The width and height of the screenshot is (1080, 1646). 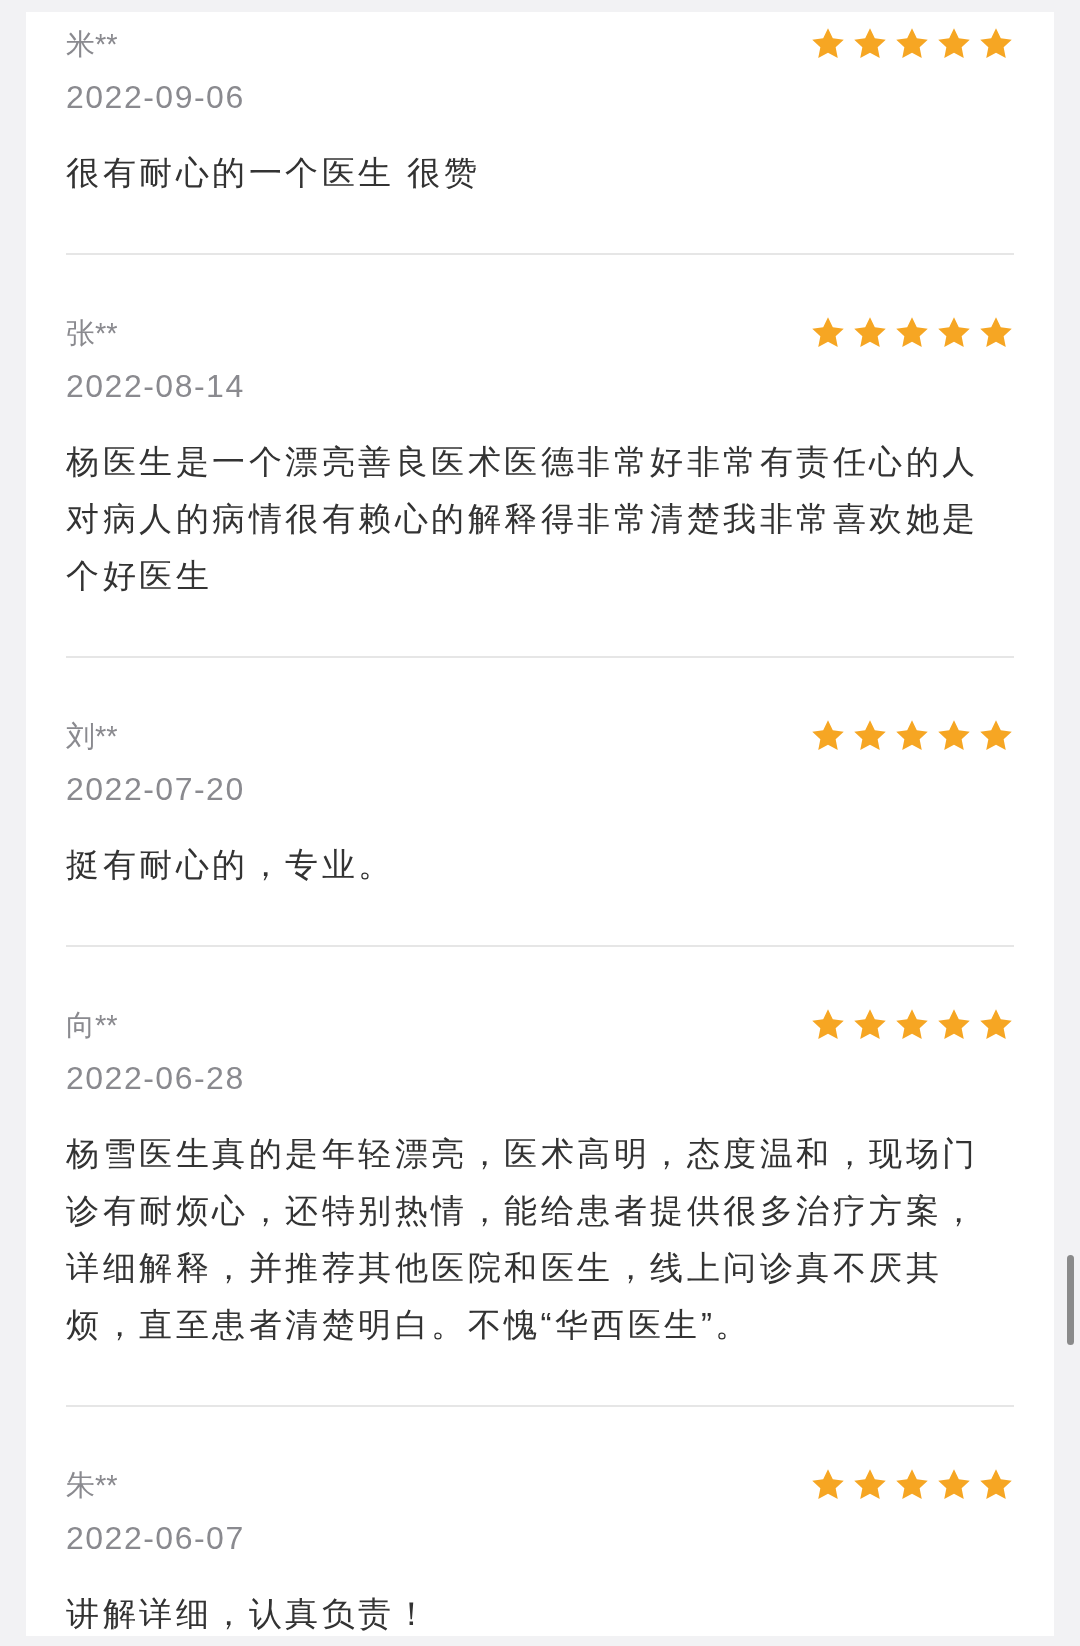 I want to click on review-comment: 杨医生是一个漂亮善良医术医德非常好非常有责任心的人对病人的病情很有赖心的解释得非常清楚我非常喜欢她是个好医生, so click(x=523, y=519).